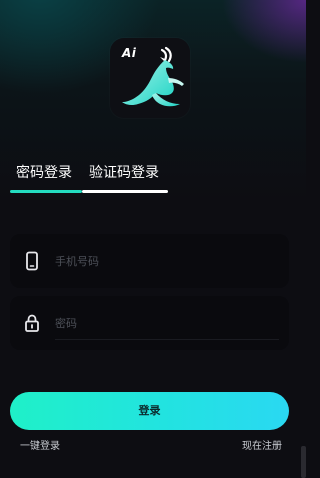  Describe the element at coordinates (303, 462) in the screenshot. I see `scrollbar` at that location.